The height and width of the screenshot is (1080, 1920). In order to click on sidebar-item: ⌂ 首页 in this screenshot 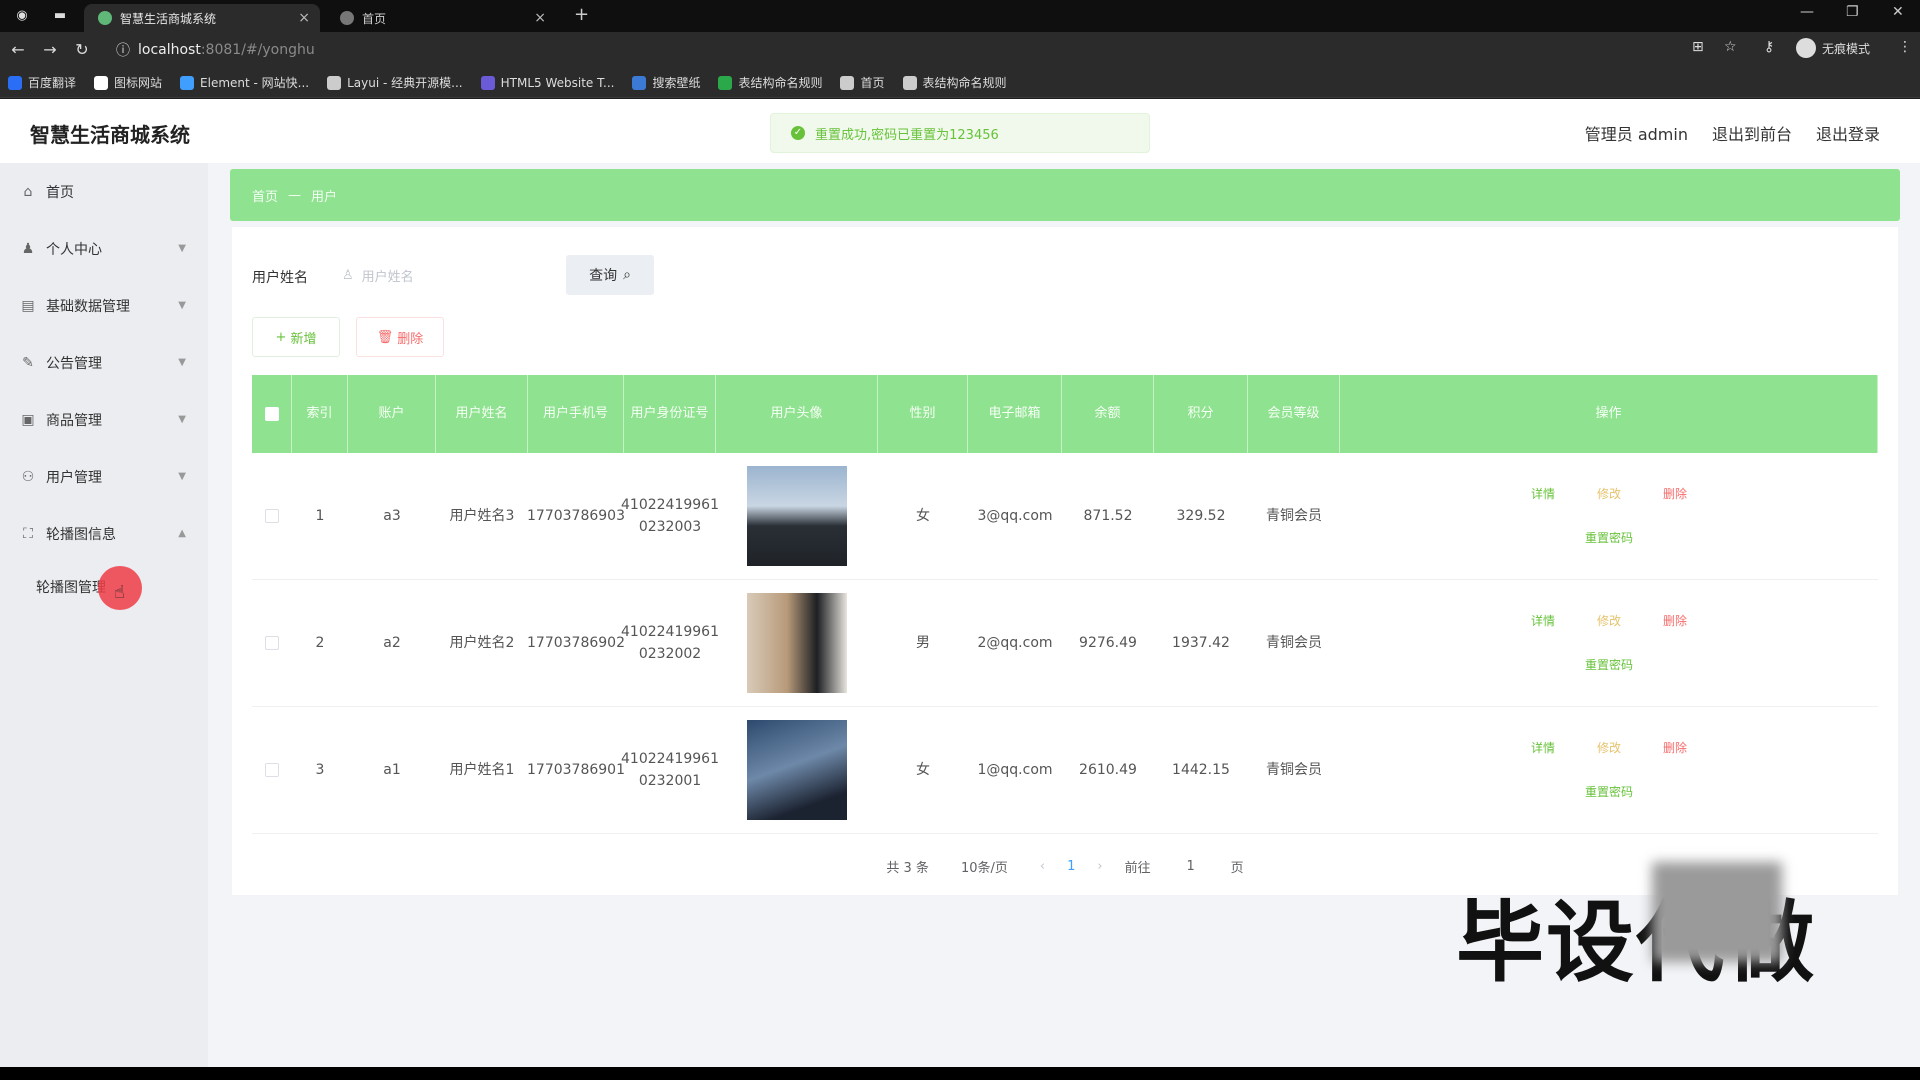, I will do `click(104, 191)`.